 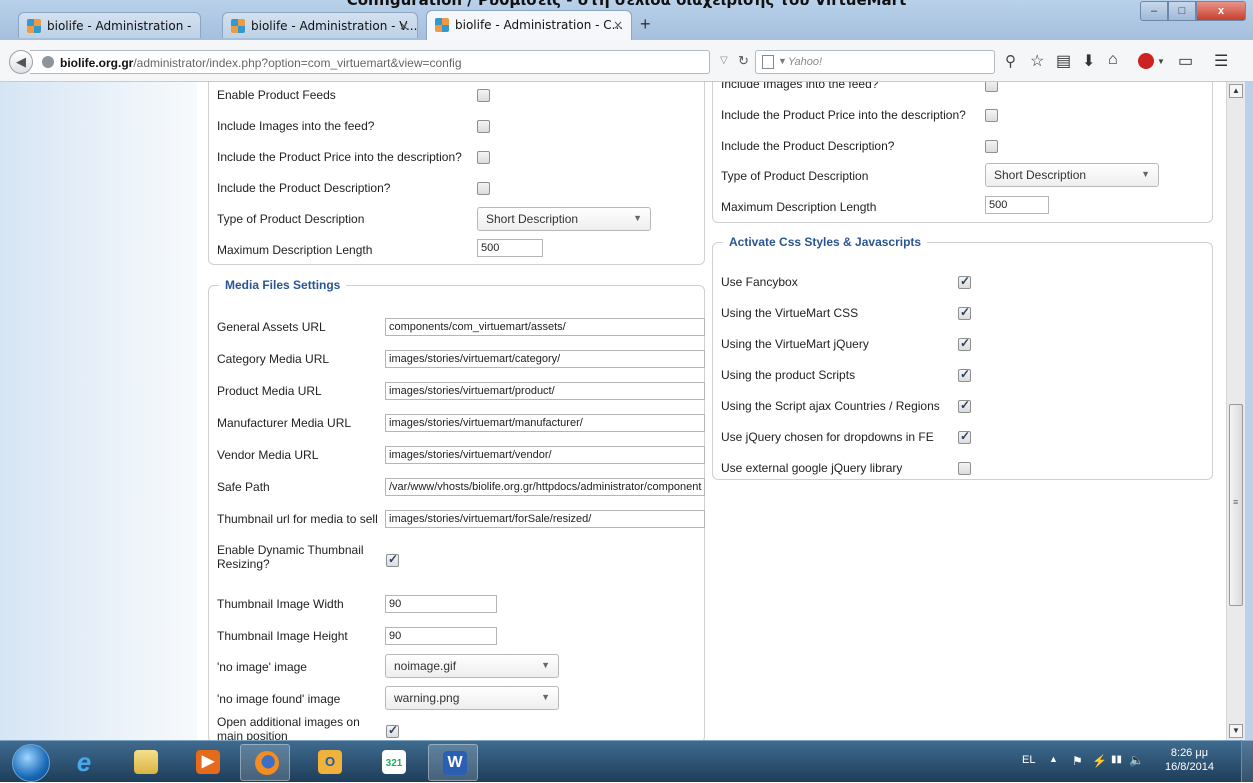 What do you see at coordinates (545, 359) in the screenshot?
I see `category-media-url-input: images/stories/virtuemart/category/` at bounding box center [545, 359].